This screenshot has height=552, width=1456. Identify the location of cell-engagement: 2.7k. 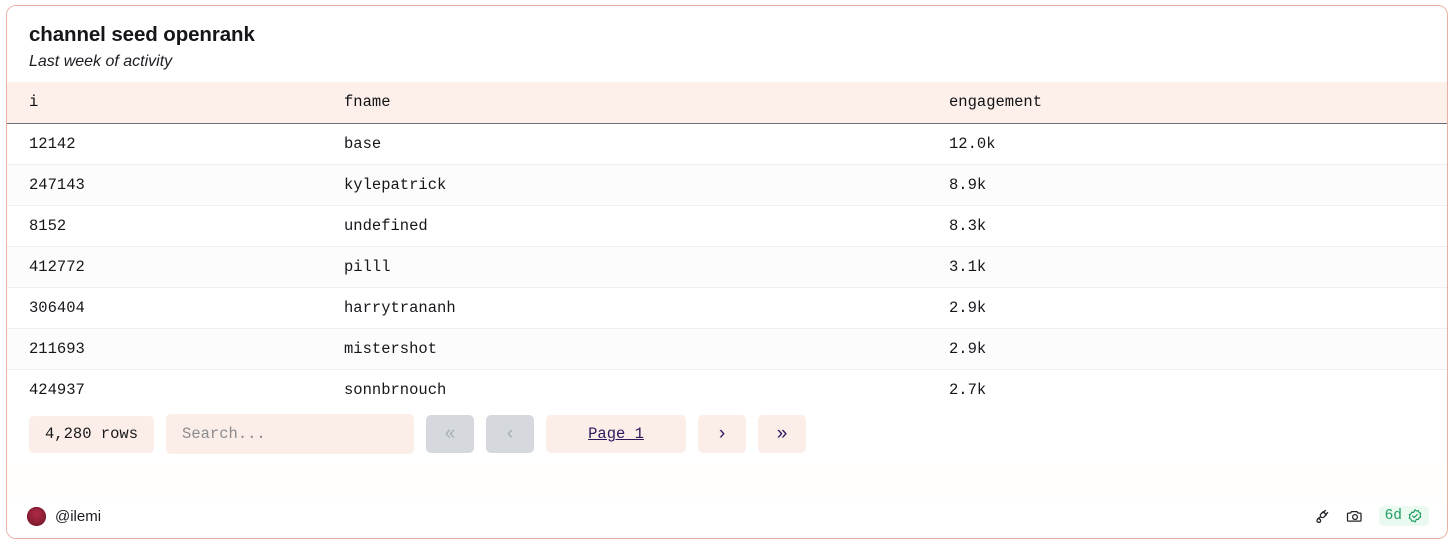
(1198, 385).